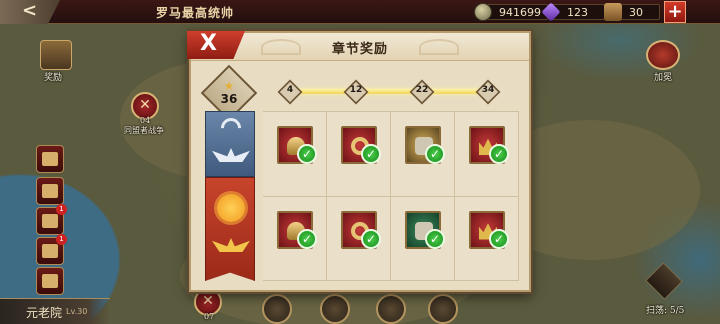  I want to click on side-button-gallery: 1, so click(51, 219).